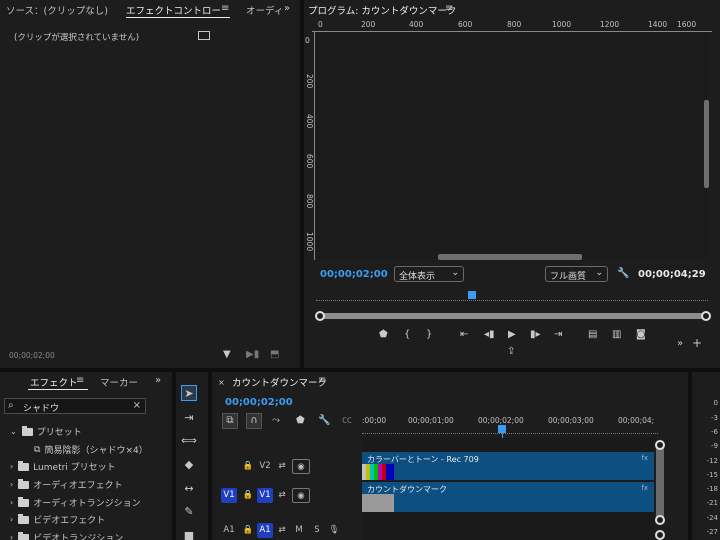 The width and height of the screenshot is (720, 540). What do you see at coordinates (712, 503) in the screenshot?
I see `meter-label: -21` at bounding box center [712, 503].